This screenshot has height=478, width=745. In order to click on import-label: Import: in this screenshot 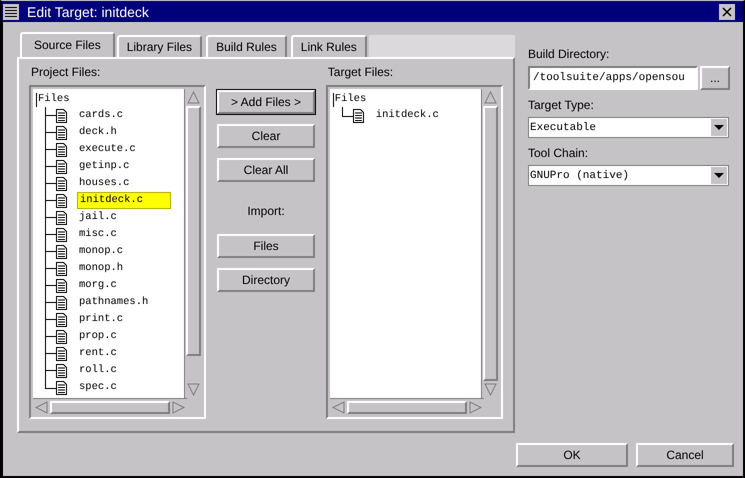, I will do `click(266, 211)`.